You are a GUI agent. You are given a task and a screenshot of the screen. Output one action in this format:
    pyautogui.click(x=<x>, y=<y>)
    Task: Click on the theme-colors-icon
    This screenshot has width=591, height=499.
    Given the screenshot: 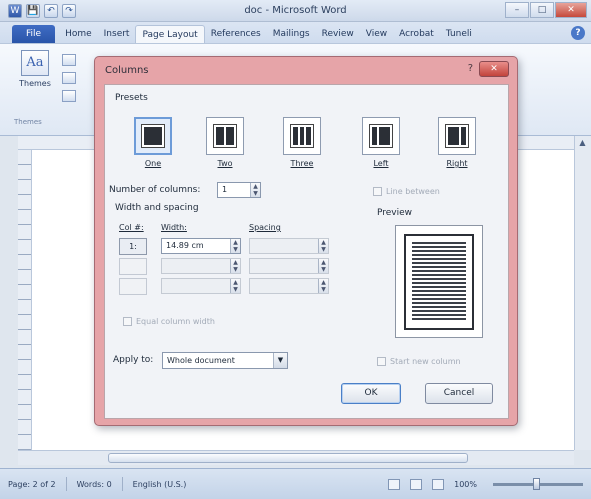 What is the action you would take?
    pyautogui.click(x=69, y=60)
    